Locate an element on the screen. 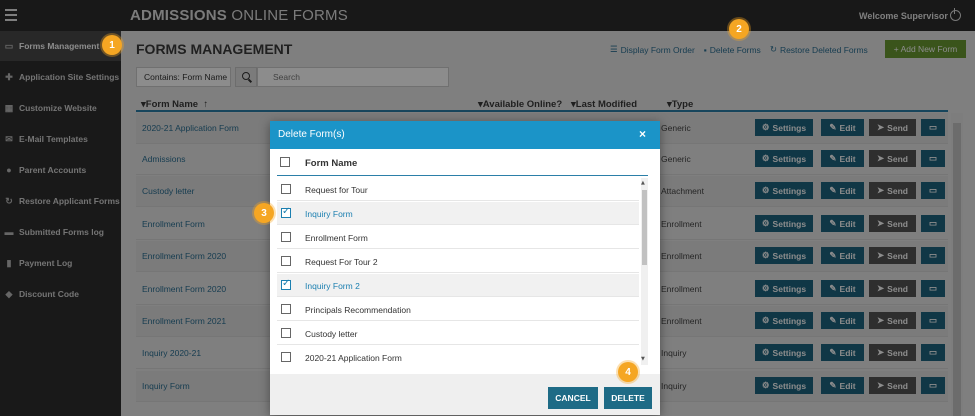  list-item: 2020-21 Application Form is located at coordinates (458, 355).